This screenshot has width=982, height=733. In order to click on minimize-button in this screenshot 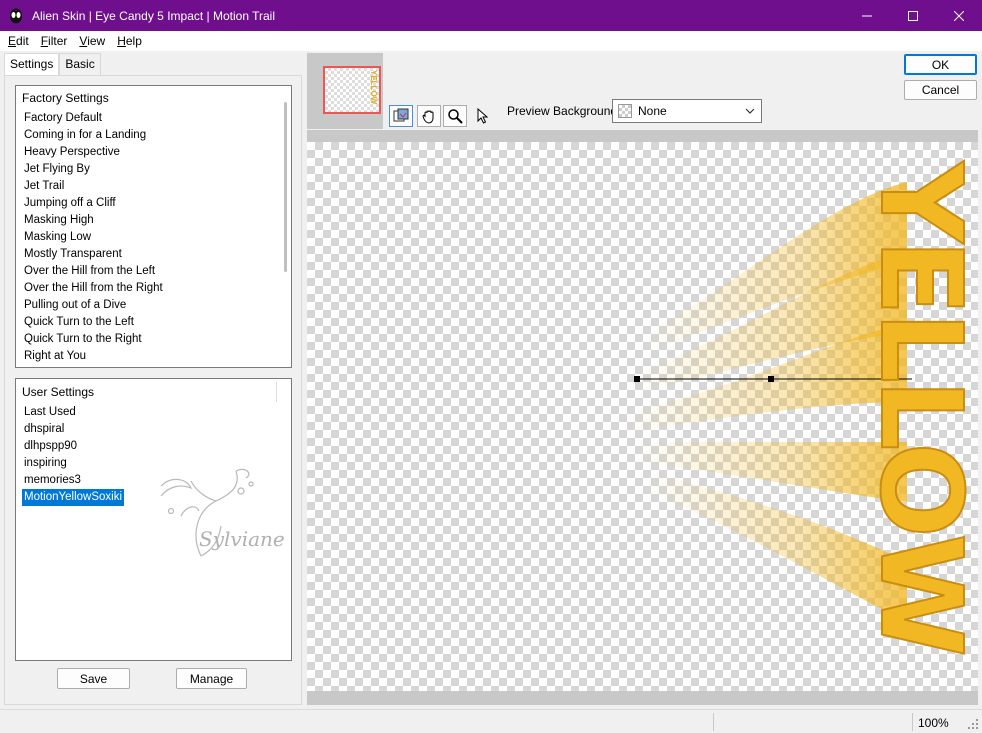, I will do `click(867, 15)`.